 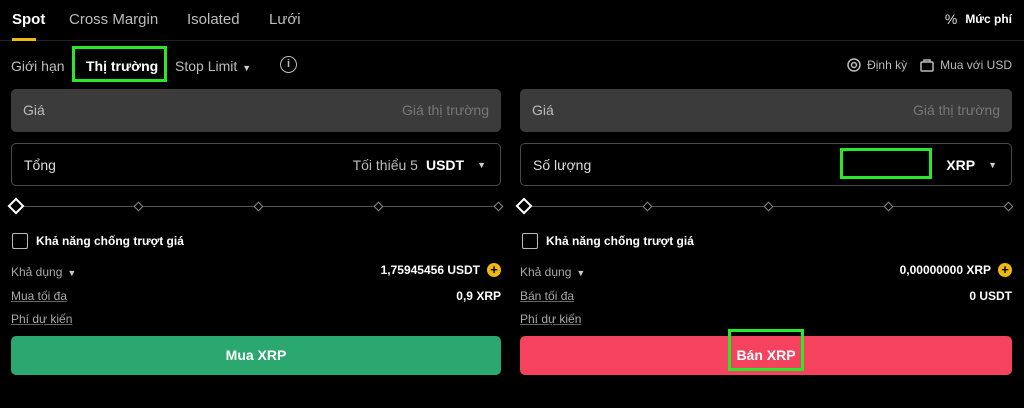 What do you see at coordinates (34, 110) in the screenshot?
I see `buy-price-label: Giá` at bounding box center [34, 110].